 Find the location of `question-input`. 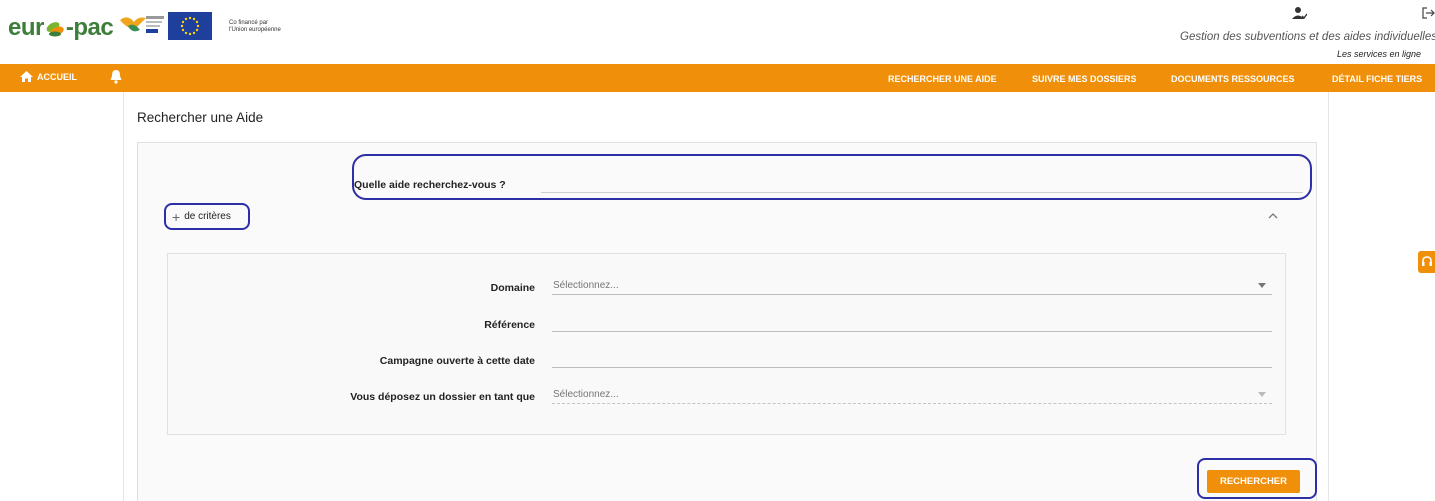

question-input is located at coordinates (922, 185).